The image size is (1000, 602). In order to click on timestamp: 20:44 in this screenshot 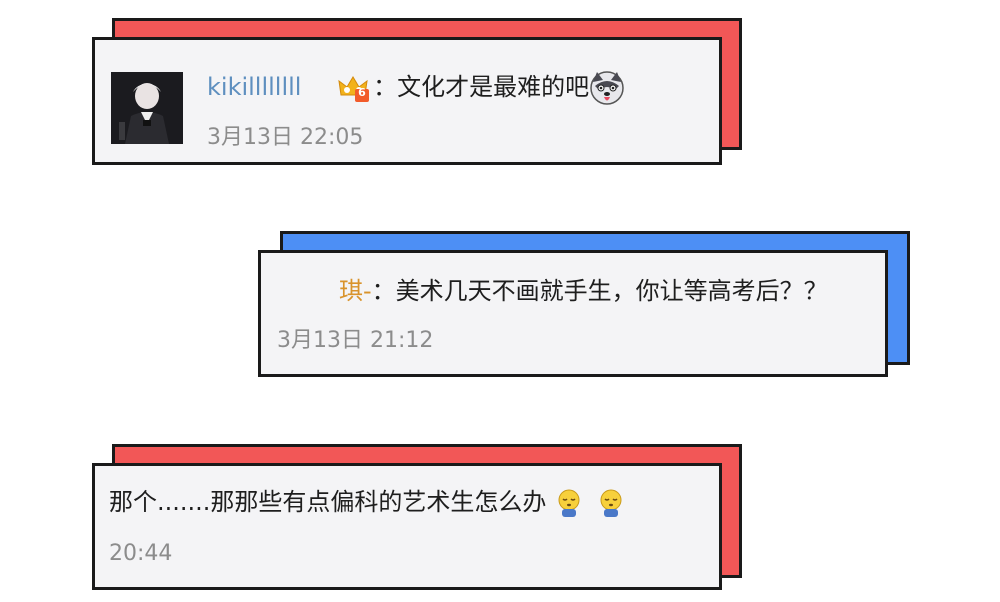, I will do `click(141, 553)`.